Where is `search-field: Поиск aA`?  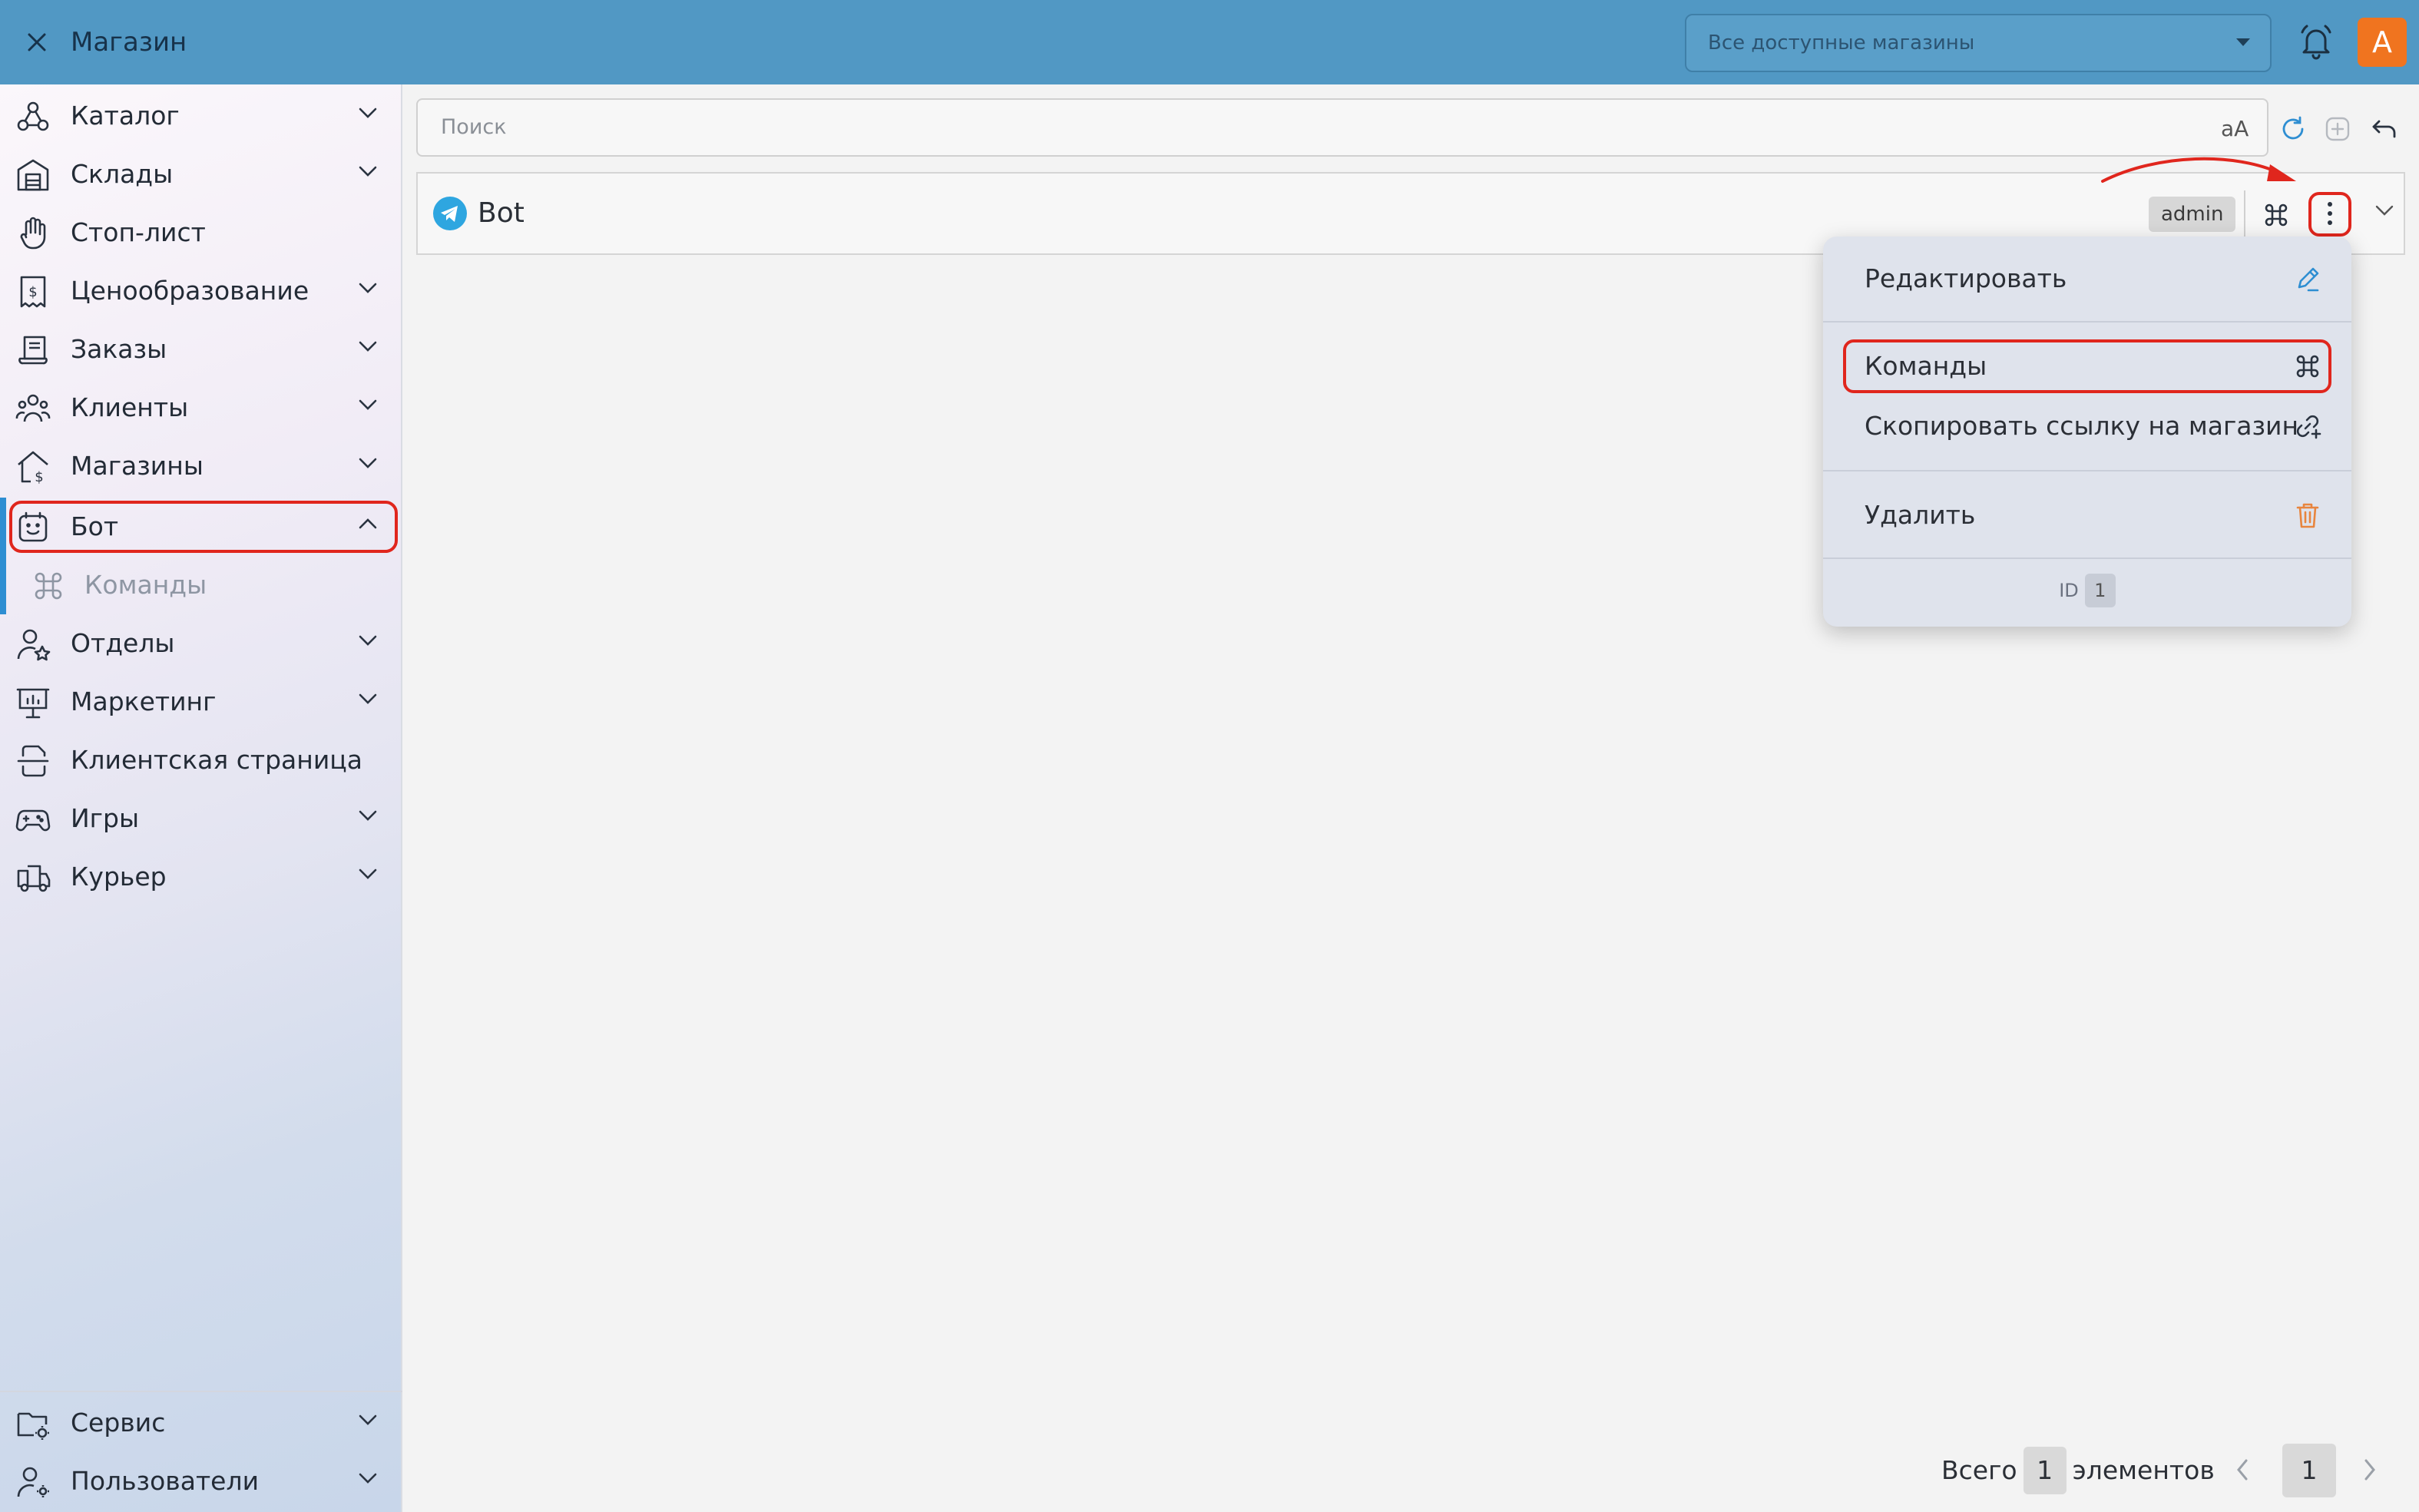
search-field: Поиск aA is located at coordinates (1342, 128).